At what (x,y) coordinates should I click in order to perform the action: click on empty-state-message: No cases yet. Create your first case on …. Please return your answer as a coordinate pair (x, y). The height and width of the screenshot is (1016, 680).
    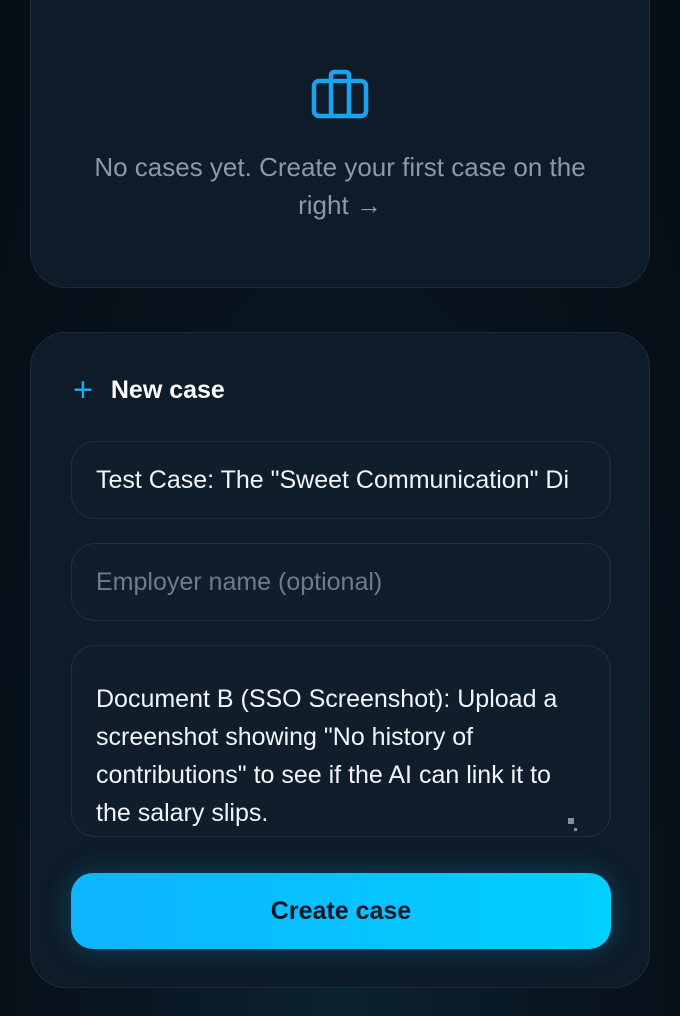
    Looking at the image, I should click on (340, 186).